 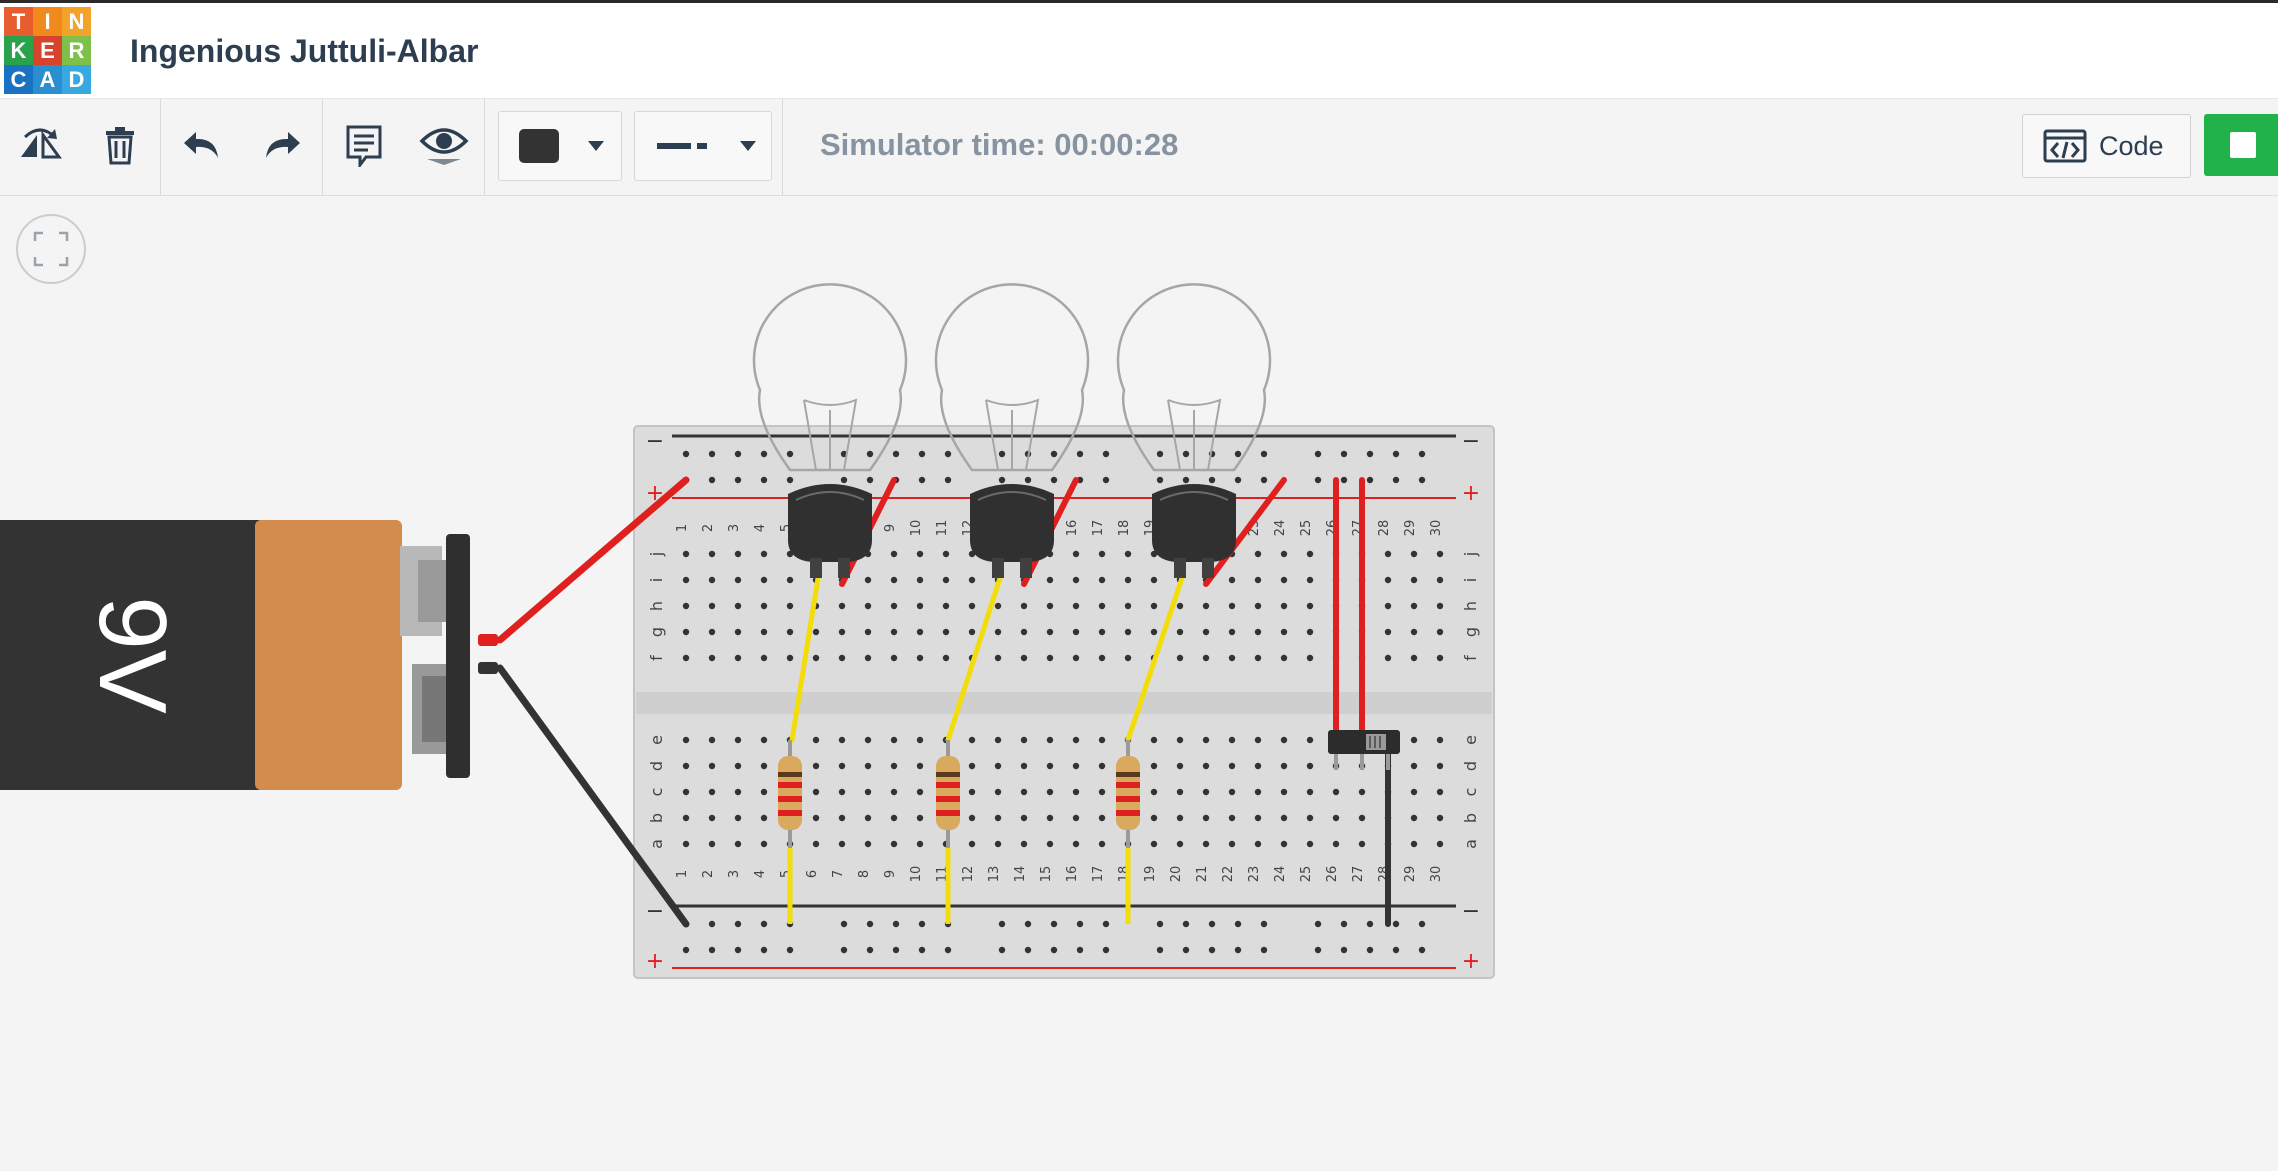 I want to click on column-number: 11, so click(x=942, y=528).